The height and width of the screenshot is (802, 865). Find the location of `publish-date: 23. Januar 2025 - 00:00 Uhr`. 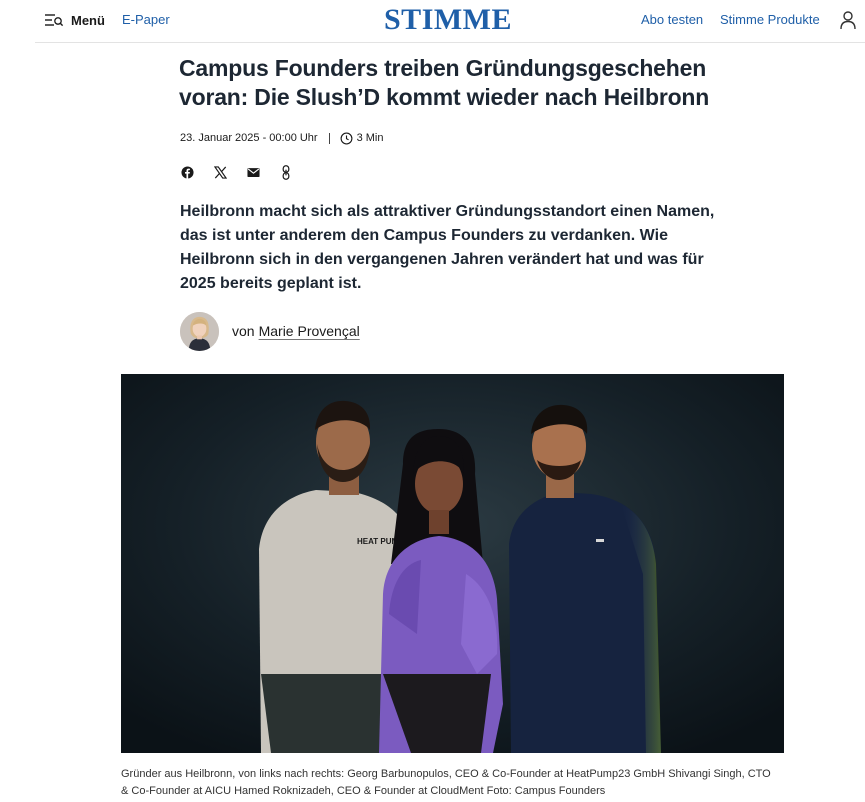

publish-date: 23. Januar 2025 - 00:00 Uhr is located at coordinates (249, 138).